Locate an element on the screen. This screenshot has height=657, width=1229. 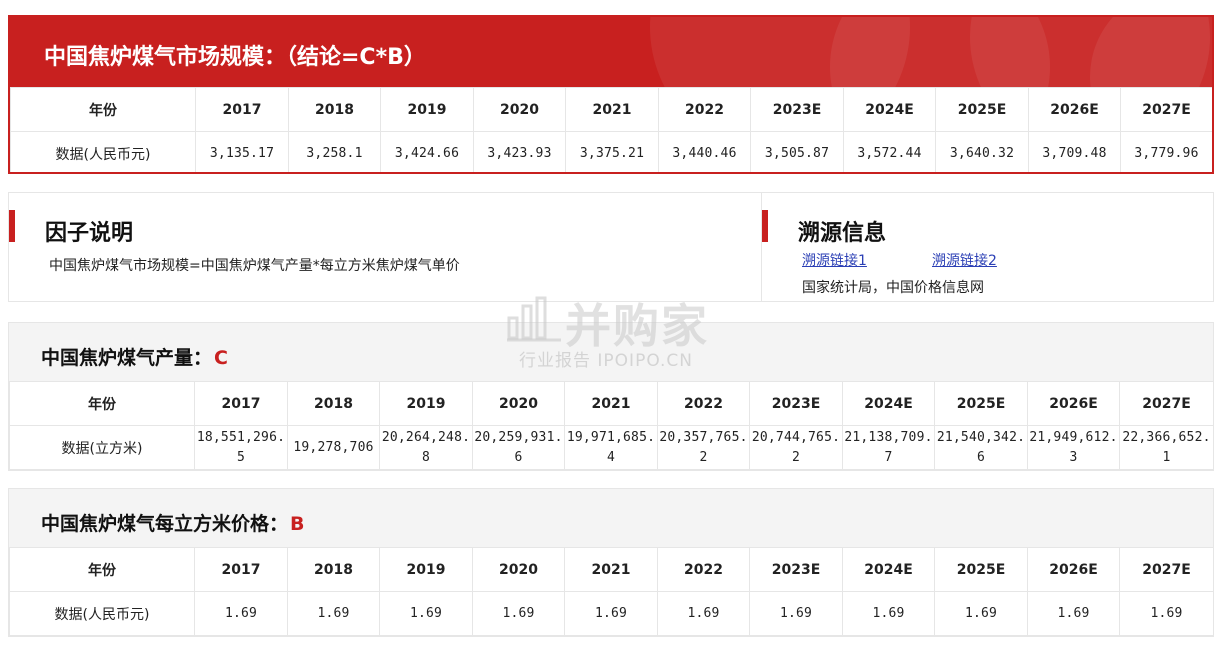
value-cell: 3,258.1 is located at coordinates (334, 151).